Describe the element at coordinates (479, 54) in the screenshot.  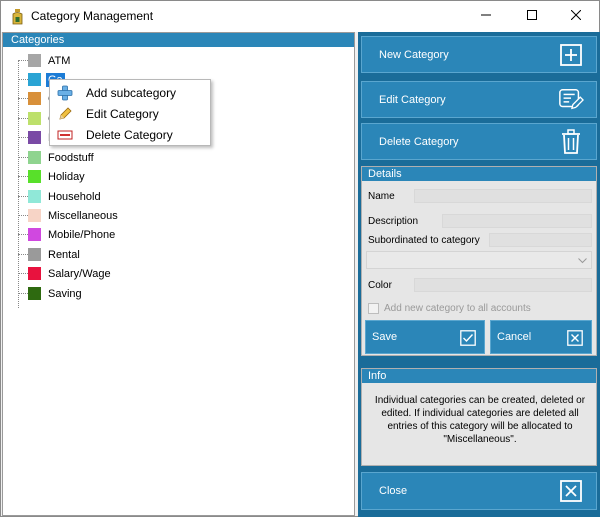
I see `new-category-button: New Category` at that location.